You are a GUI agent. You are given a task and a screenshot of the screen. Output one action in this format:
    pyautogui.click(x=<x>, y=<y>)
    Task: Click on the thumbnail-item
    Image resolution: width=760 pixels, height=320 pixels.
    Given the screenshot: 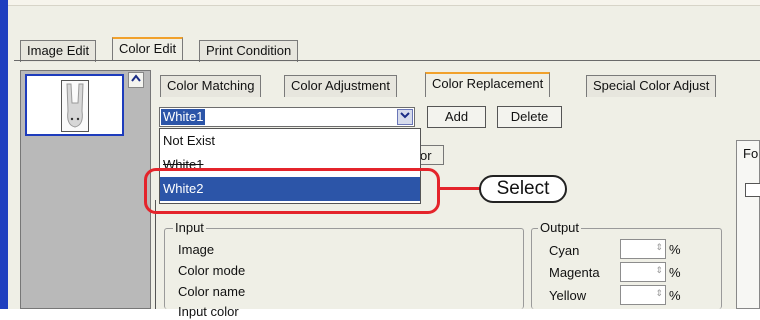 What is the action you would take?
    pyautogui.click(x=74, y=105)
    